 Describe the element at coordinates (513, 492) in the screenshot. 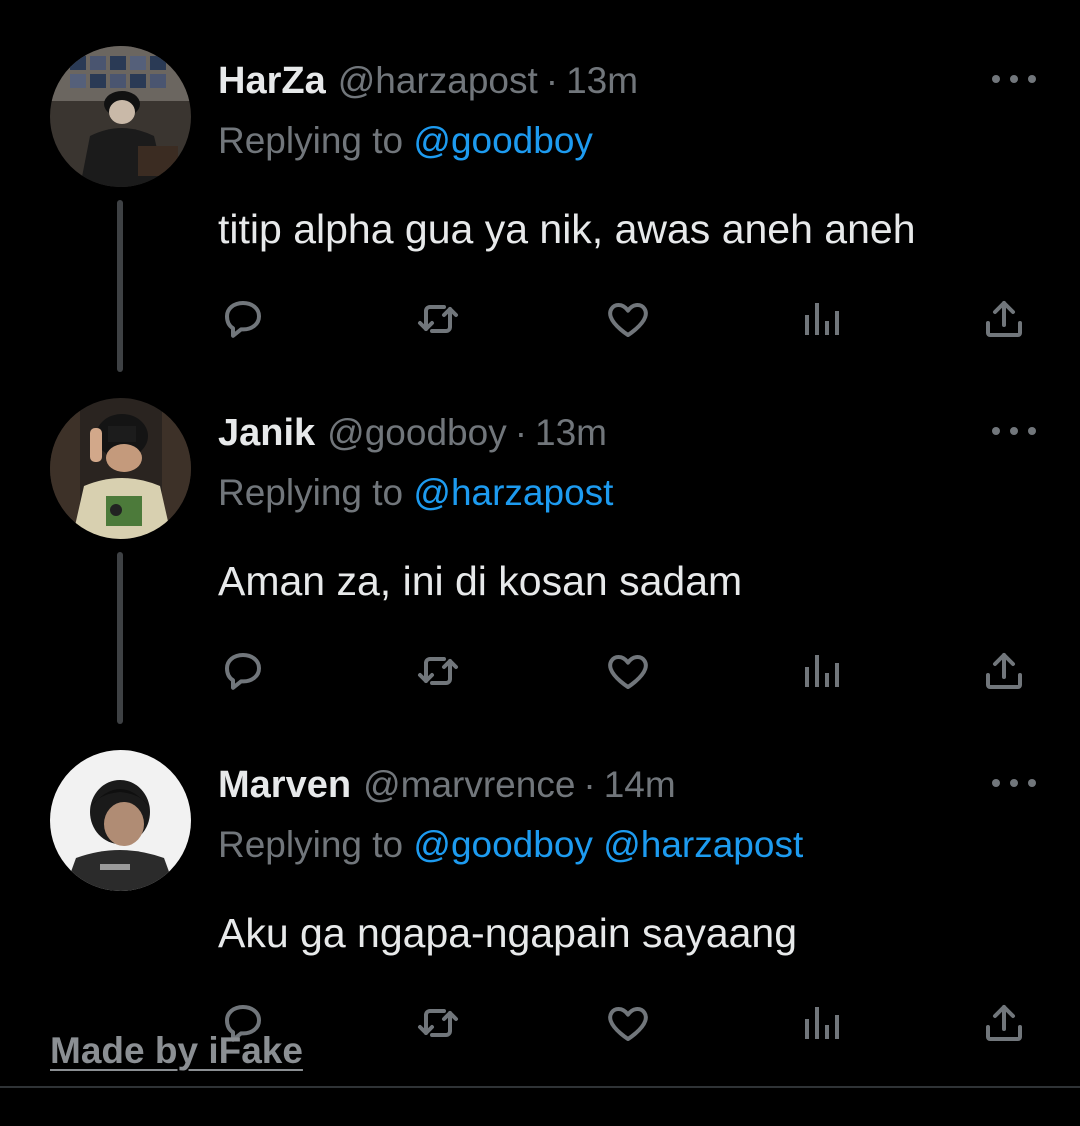

I see `mention-link: @harzapost` at that location.